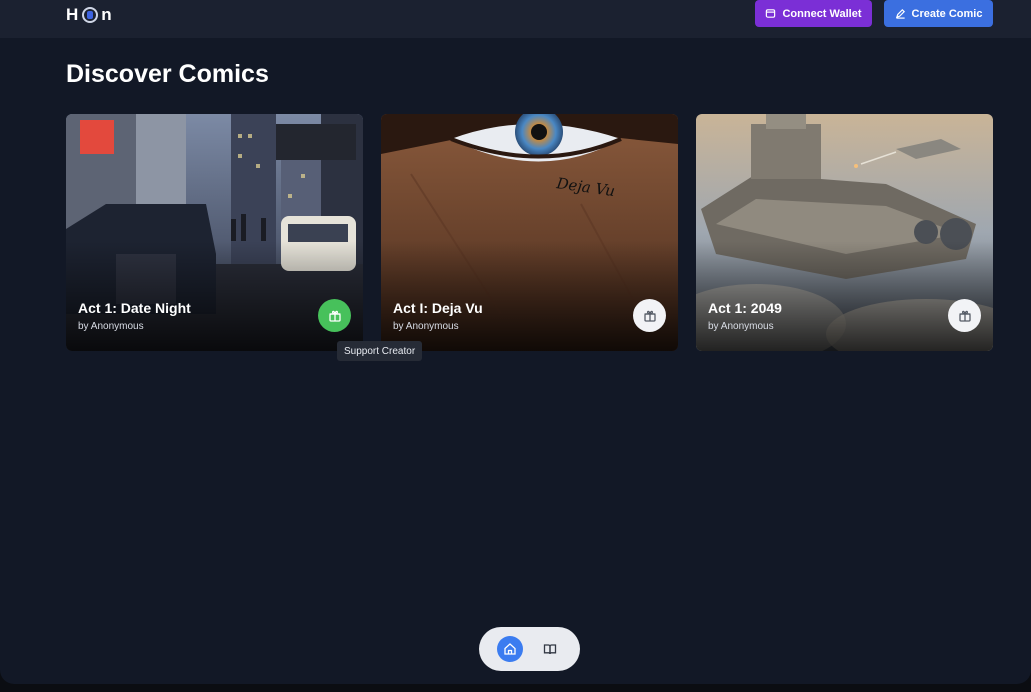  I want to click on support-creator-tooltip: Support Creator, so click(380, 351).